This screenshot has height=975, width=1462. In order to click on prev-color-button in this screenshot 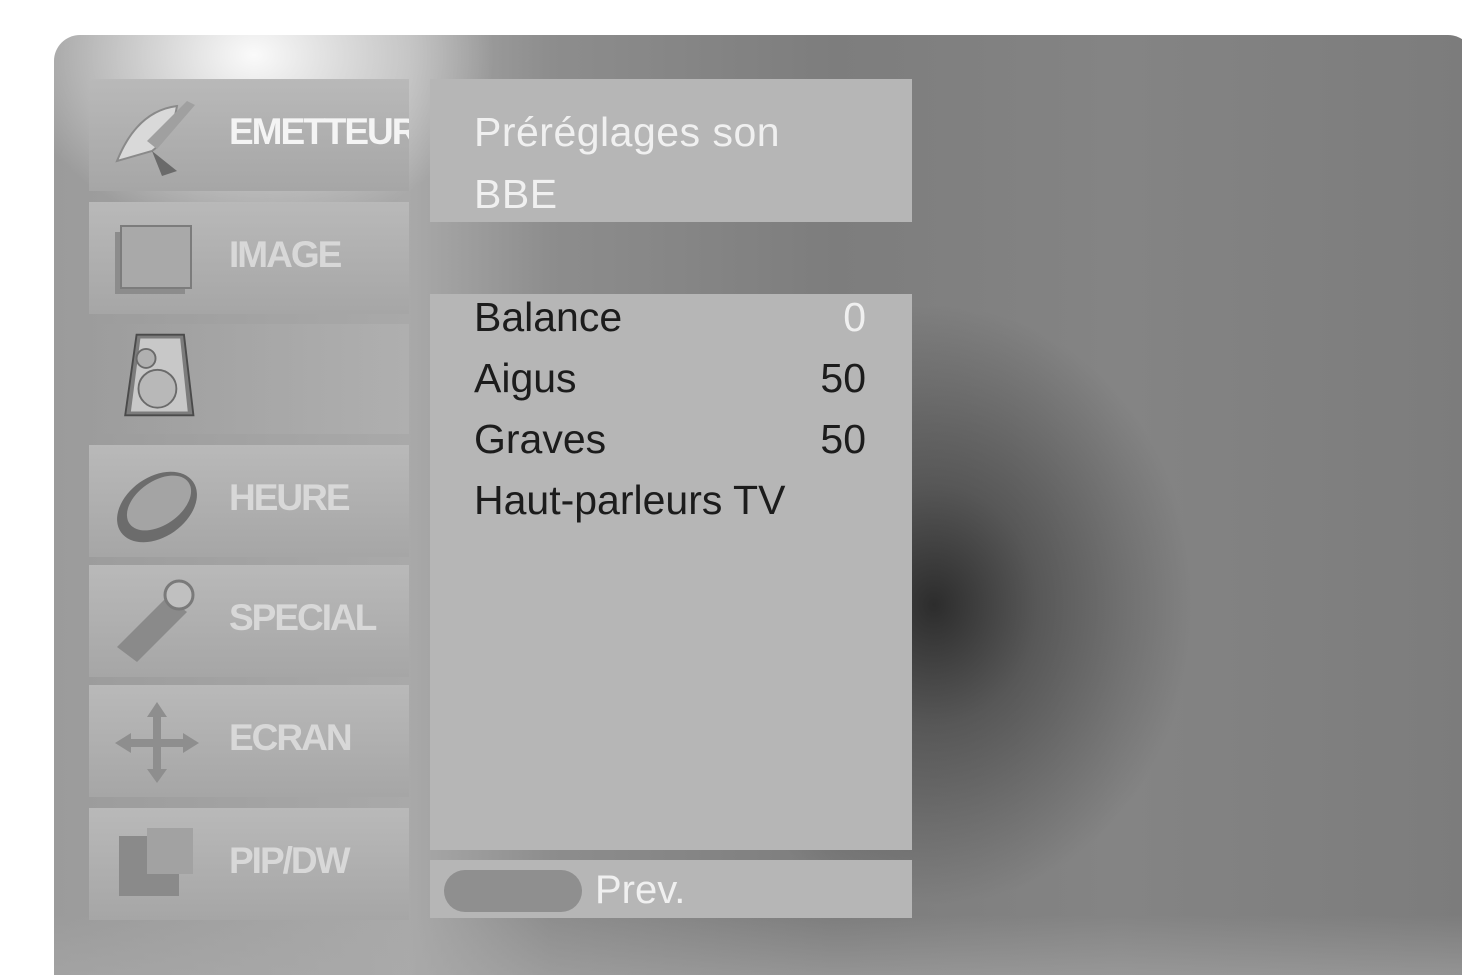, I will do `click(513, 891)`.